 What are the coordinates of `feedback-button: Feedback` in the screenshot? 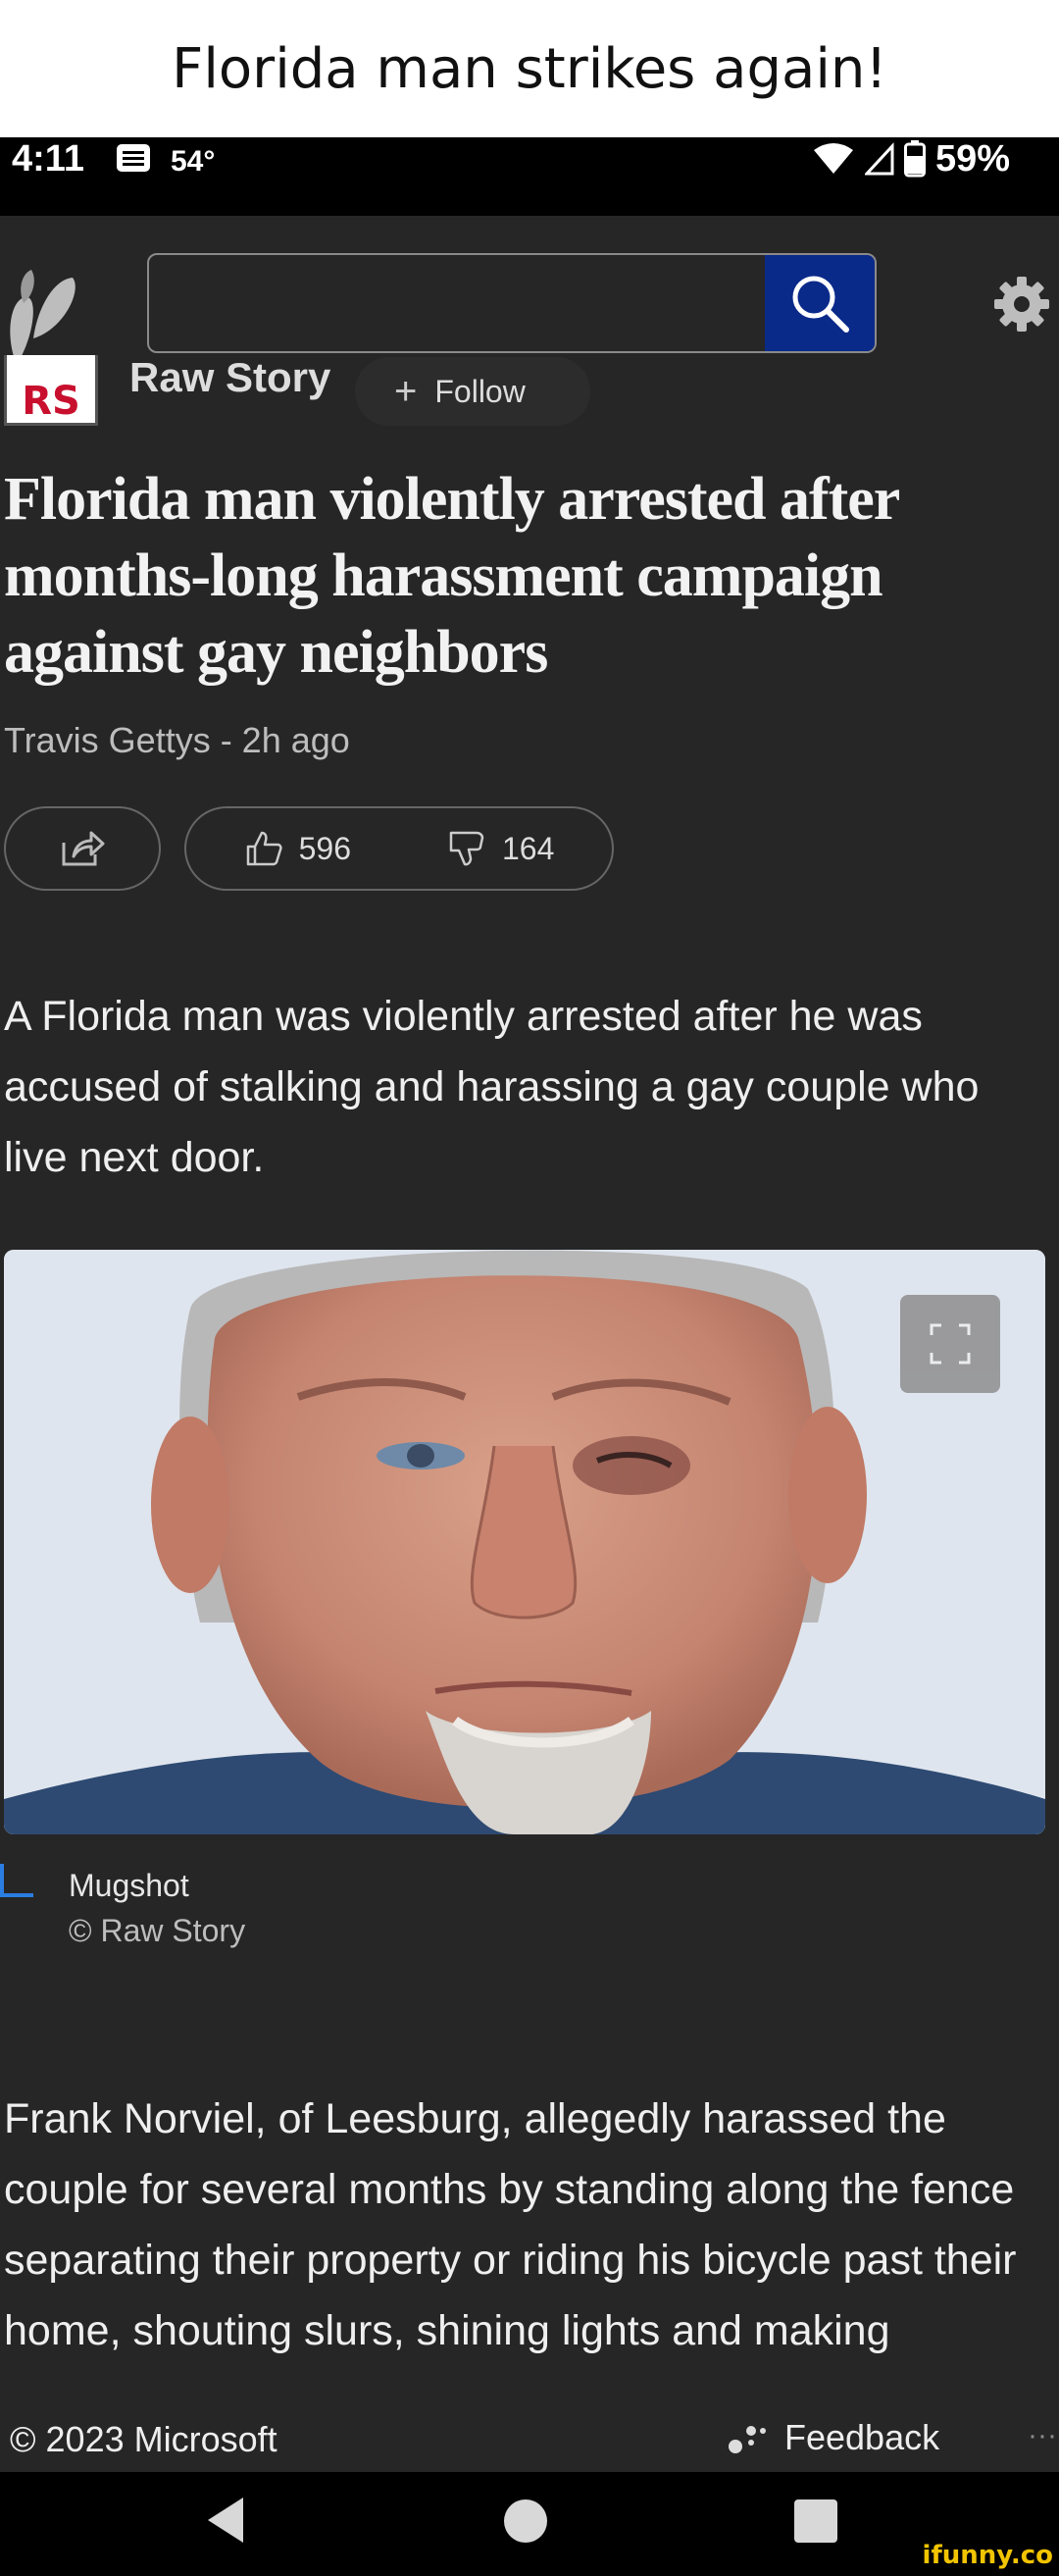 It's located at (833, 2437).